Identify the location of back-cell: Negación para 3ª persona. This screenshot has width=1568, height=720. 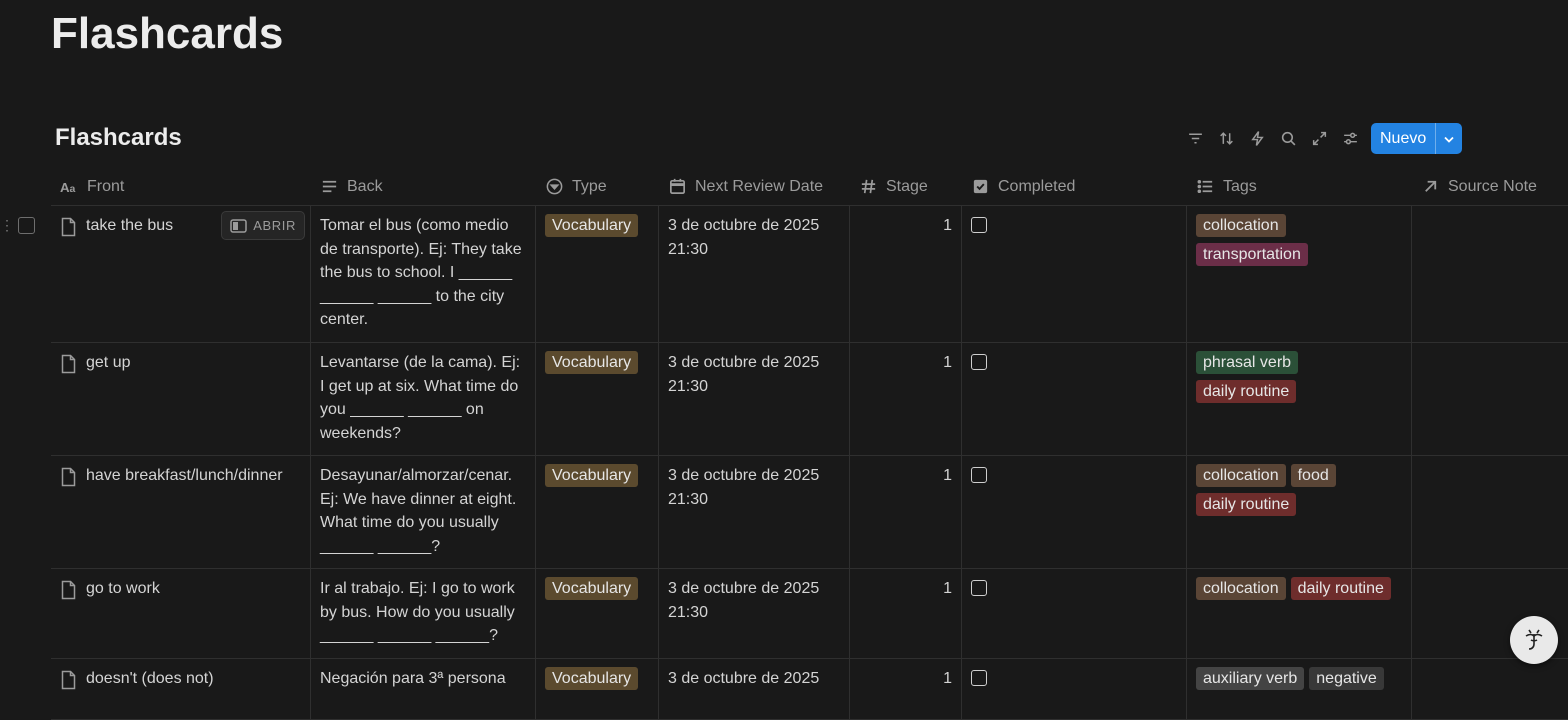
(423, 689).